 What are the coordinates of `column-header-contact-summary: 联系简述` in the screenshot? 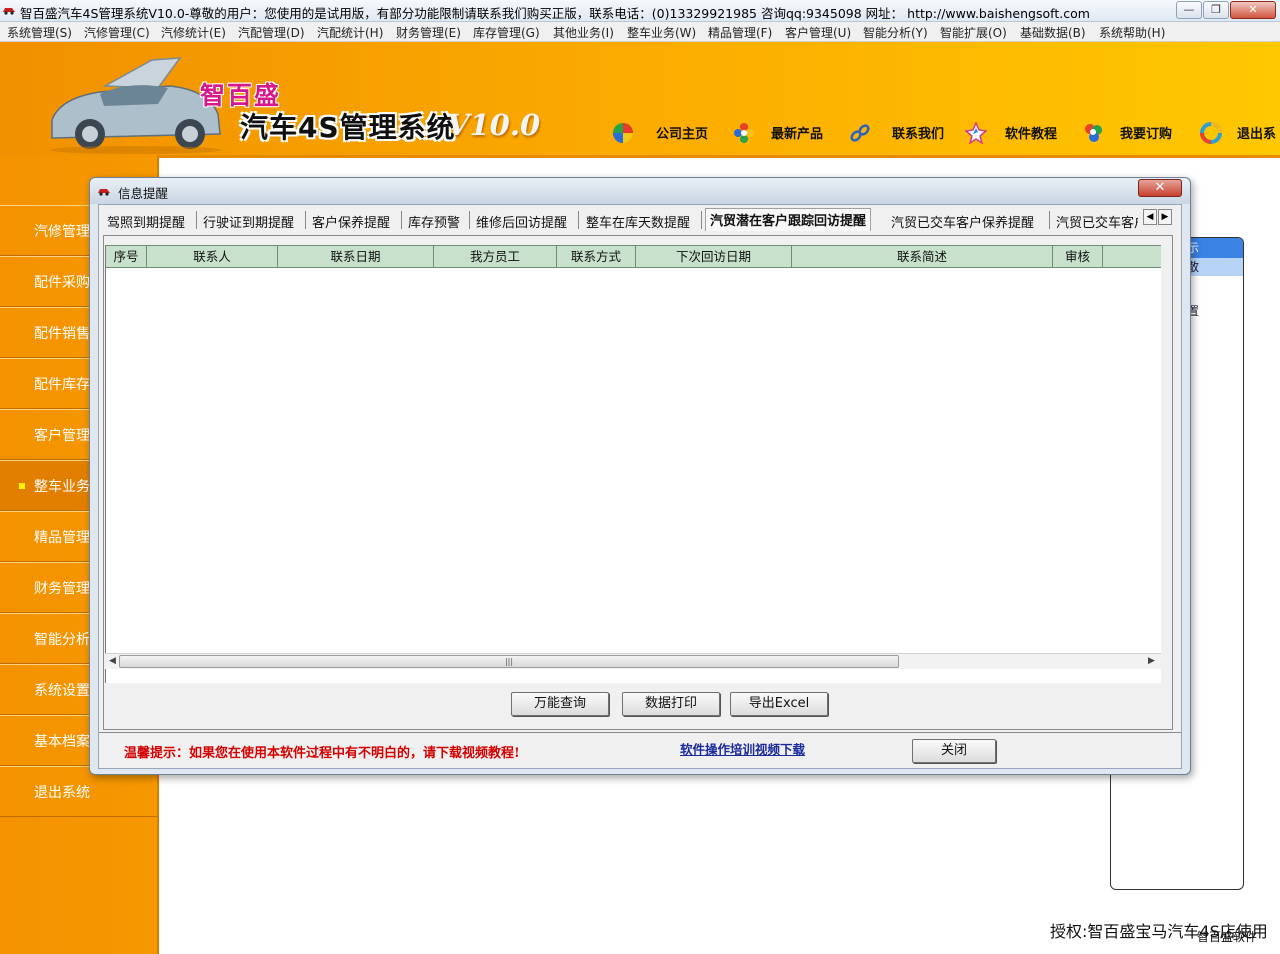 It's located at (922, 256).